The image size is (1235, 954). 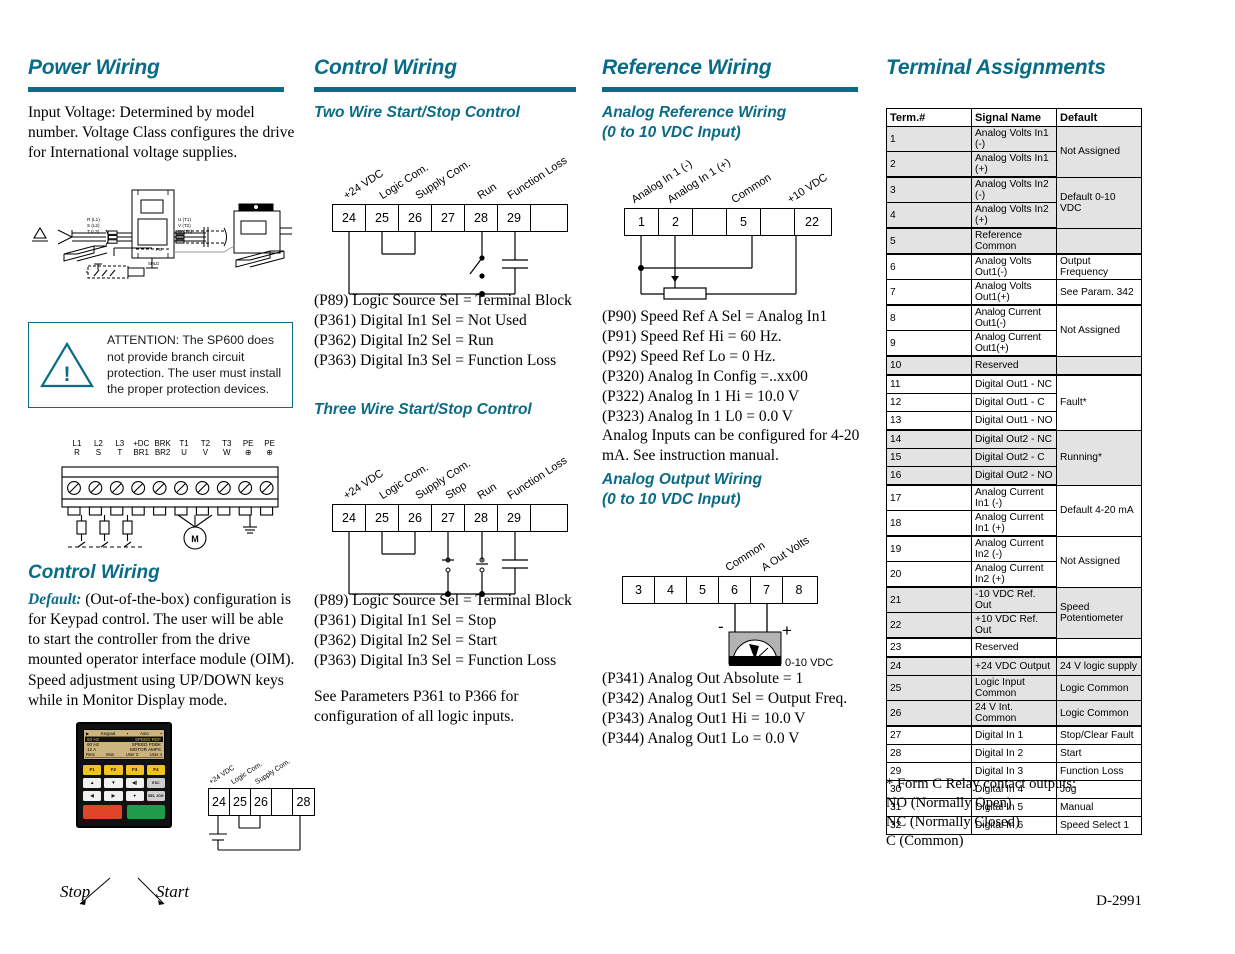 I want to click on cell-default-value: Not Assigned, so click(x=1099, y=152).